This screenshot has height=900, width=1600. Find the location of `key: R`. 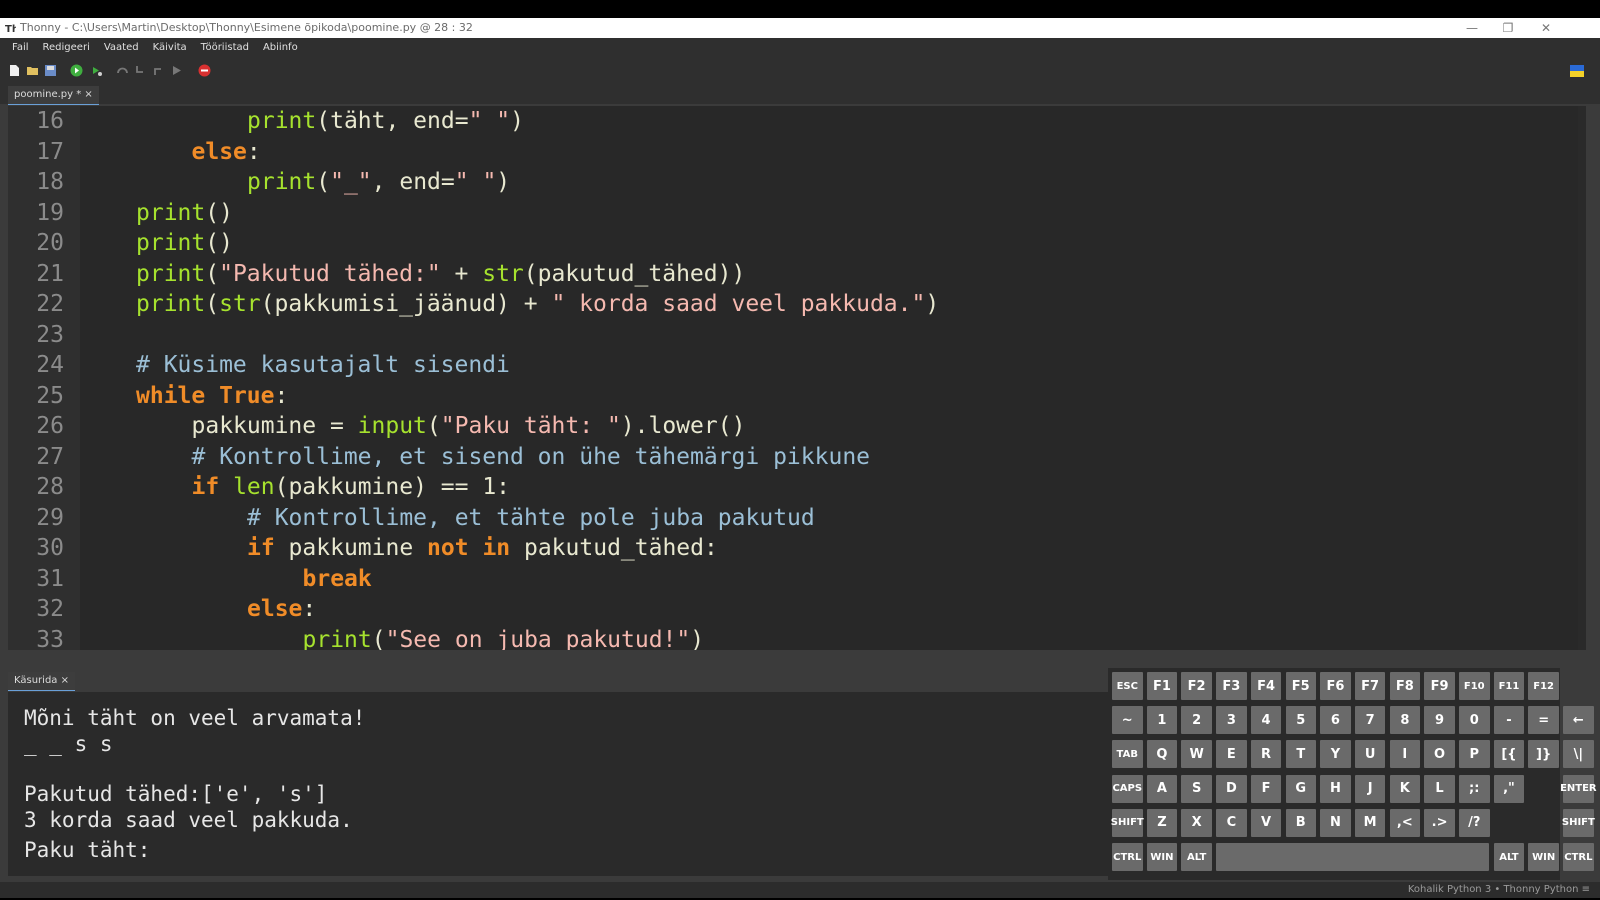

key: R is located at coordinates (1266, 754).